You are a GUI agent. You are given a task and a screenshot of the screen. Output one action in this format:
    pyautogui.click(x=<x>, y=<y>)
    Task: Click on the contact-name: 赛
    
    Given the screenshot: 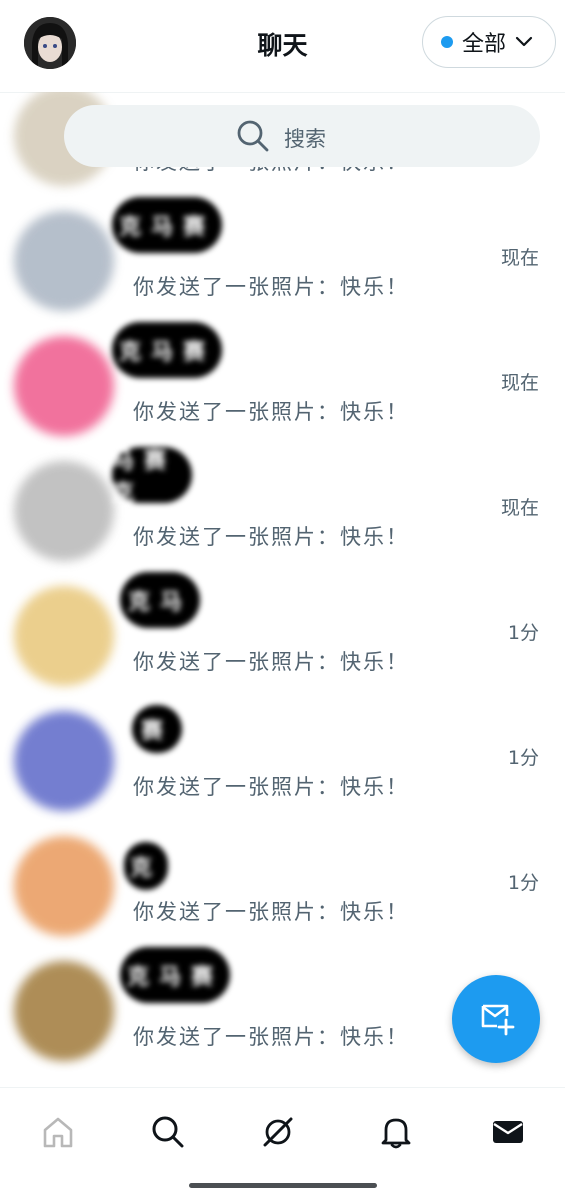 What is the action you would take?
    pyautogui.click(x=157, y=729)
    